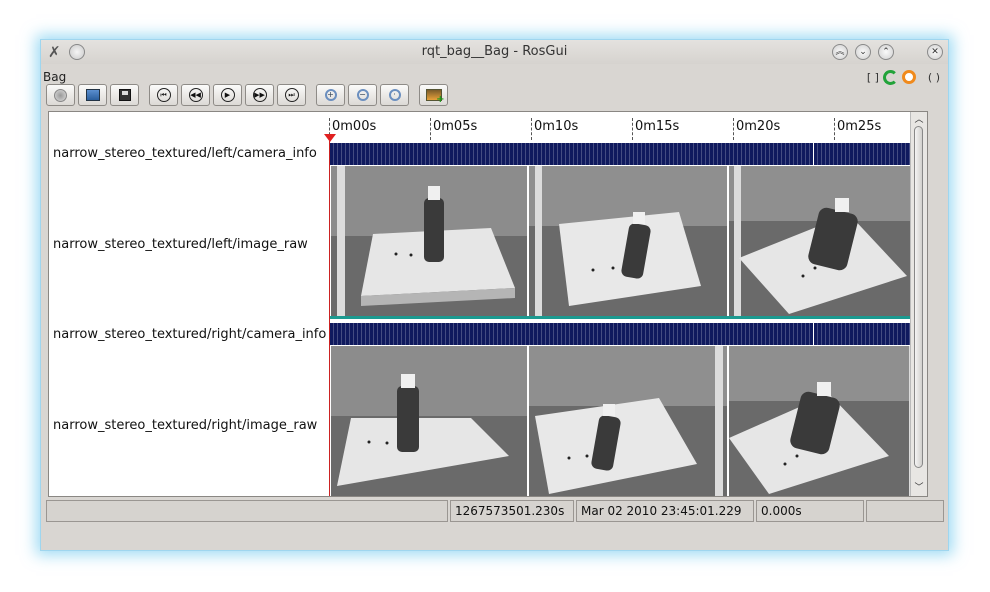  What do you see at coordinates (905, 511) in the screenshot?
I see `status-extra` at bounding box center [905, 511].